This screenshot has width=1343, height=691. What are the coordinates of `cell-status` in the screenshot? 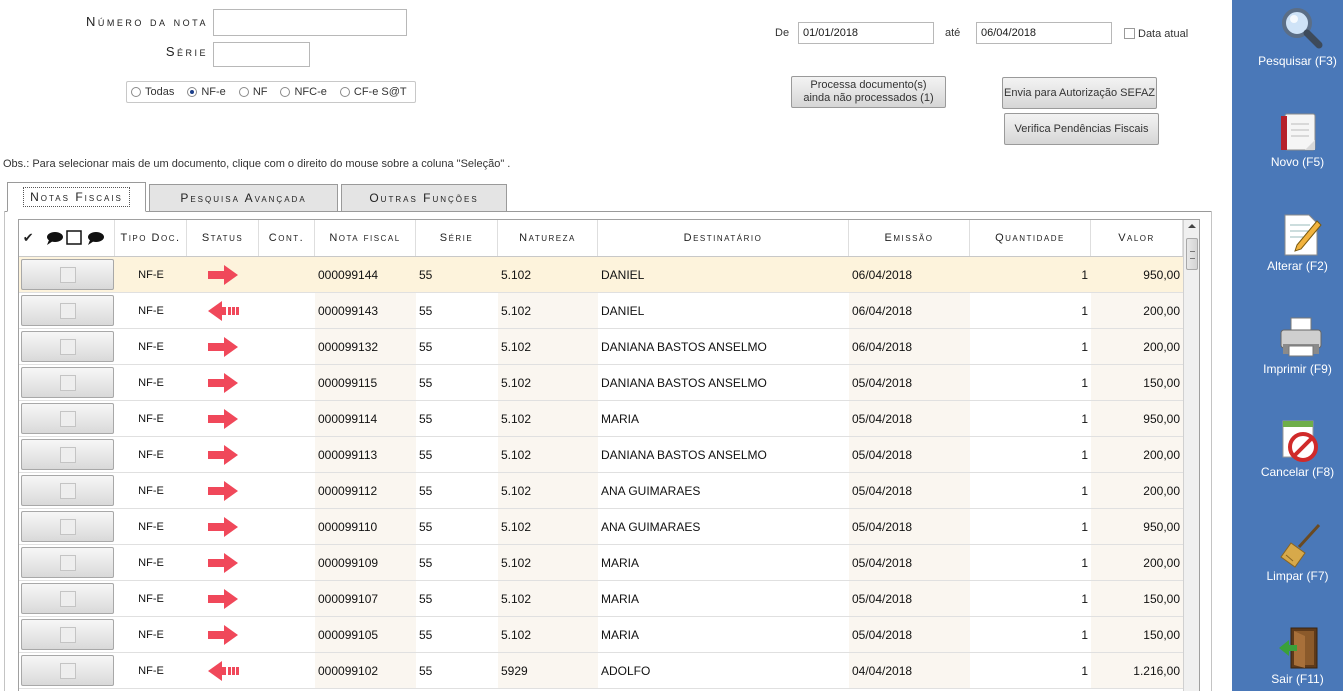 It's located at (223, 670).